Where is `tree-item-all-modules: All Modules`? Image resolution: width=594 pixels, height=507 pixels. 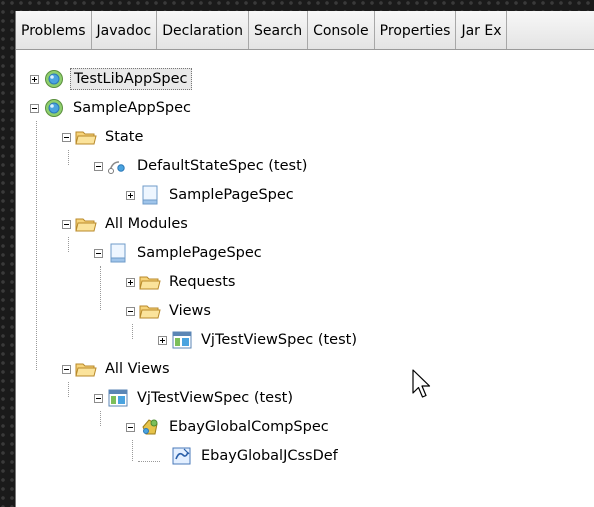
tree-item-all-modules: All Modules is located at coordinates (126, 224).